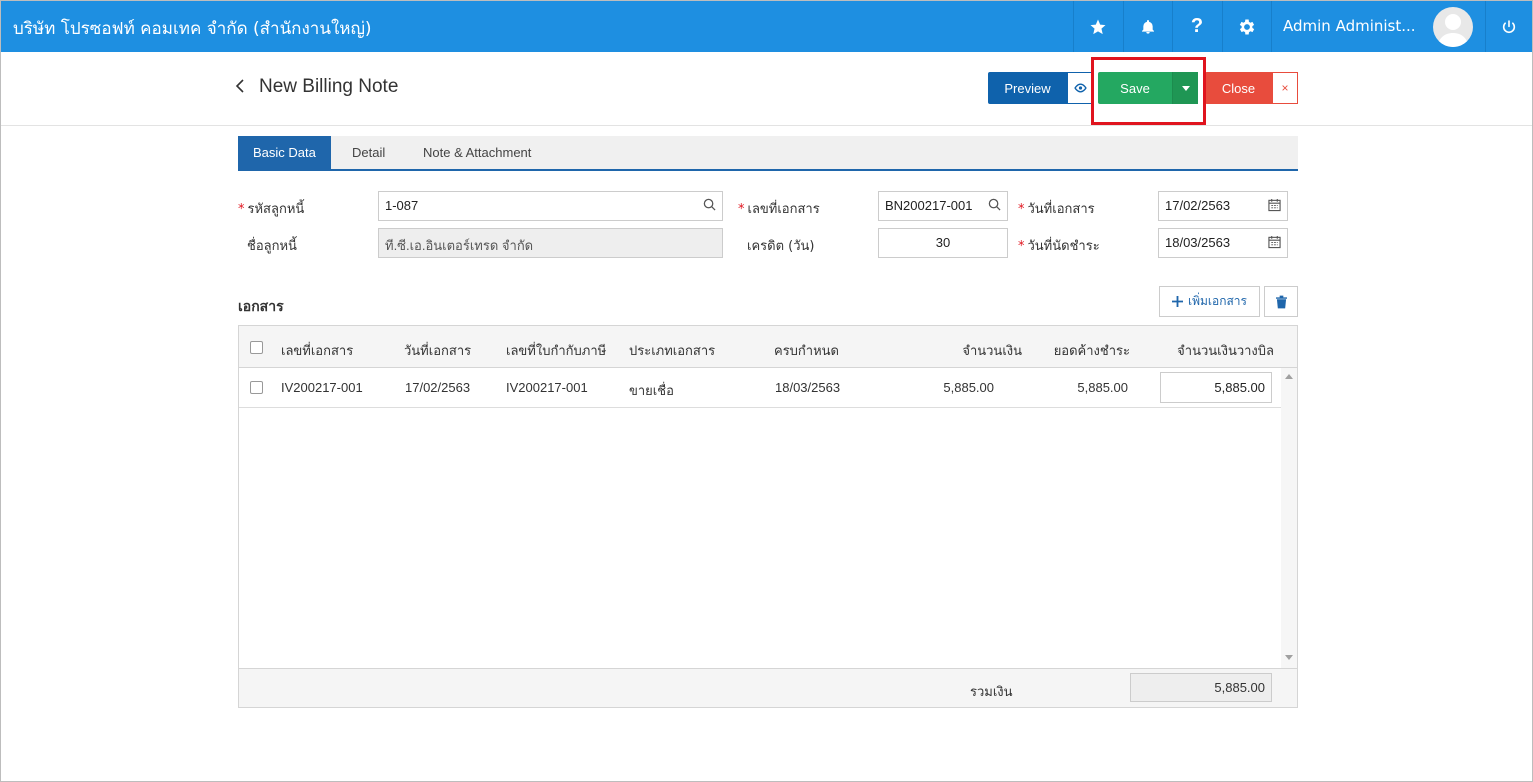  Describe the element at coordinates (968, 387) in the screenshot. I see `cell-amount: 5,885.00` at that location.